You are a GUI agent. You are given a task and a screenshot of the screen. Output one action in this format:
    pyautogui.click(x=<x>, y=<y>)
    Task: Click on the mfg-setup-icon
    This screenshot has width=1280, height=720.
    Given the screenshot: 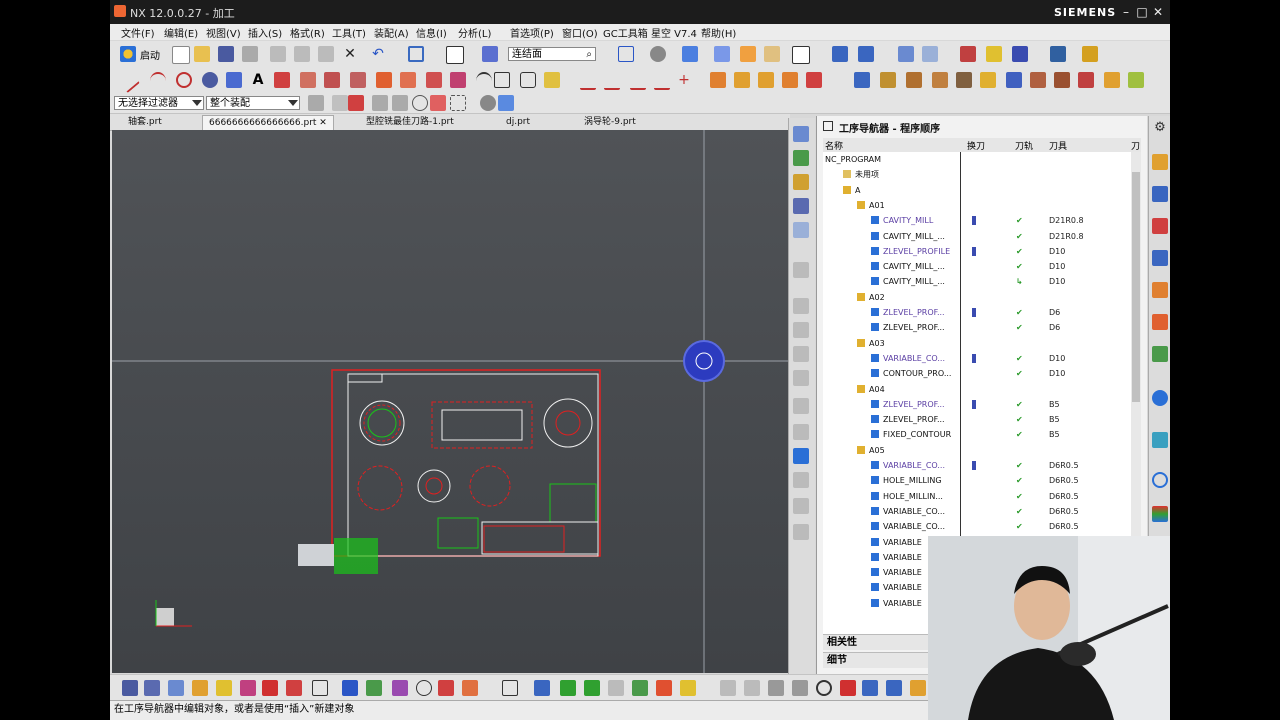 What is the action you would take?
    pyautogui.click(x=130, y=688)
    